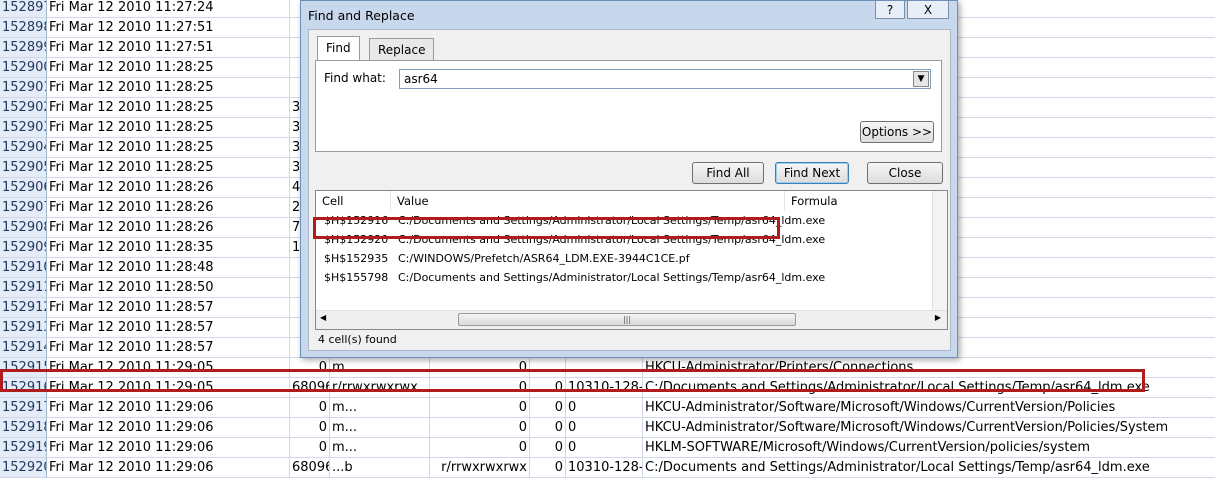  What do you see at coordinates (23, 48) in the screenshot?
I see `row-header: 152899` at bounding box center [23, 48].